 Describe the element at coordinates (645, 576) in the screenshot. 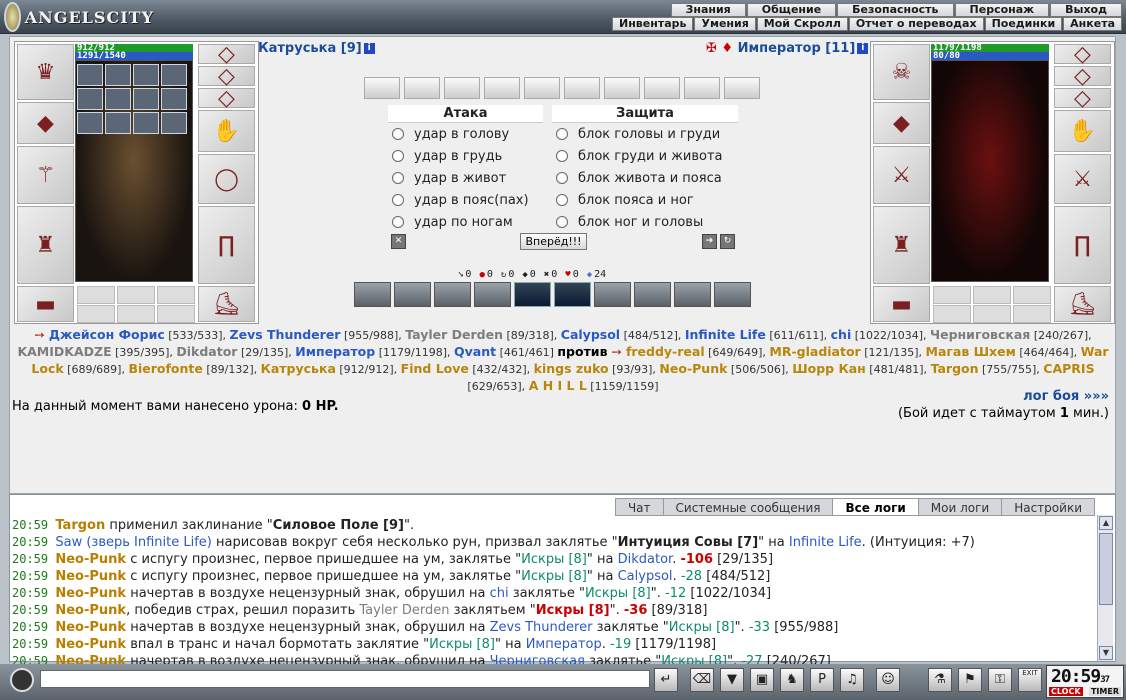

I see `chat-nickname: Calypsol` at that location.